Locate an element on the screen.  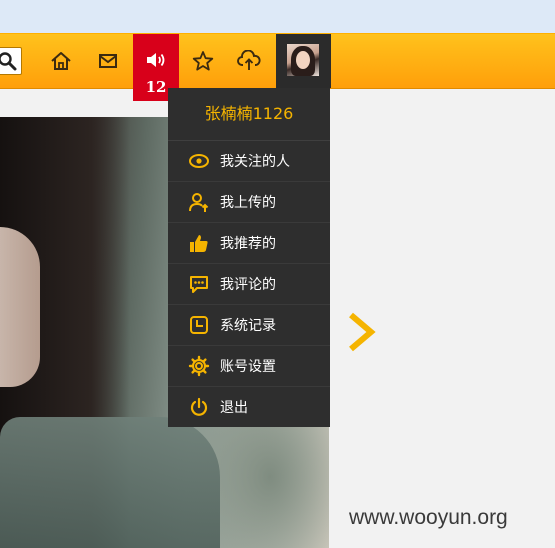
comment-icon is located at coordinates (199, 284).